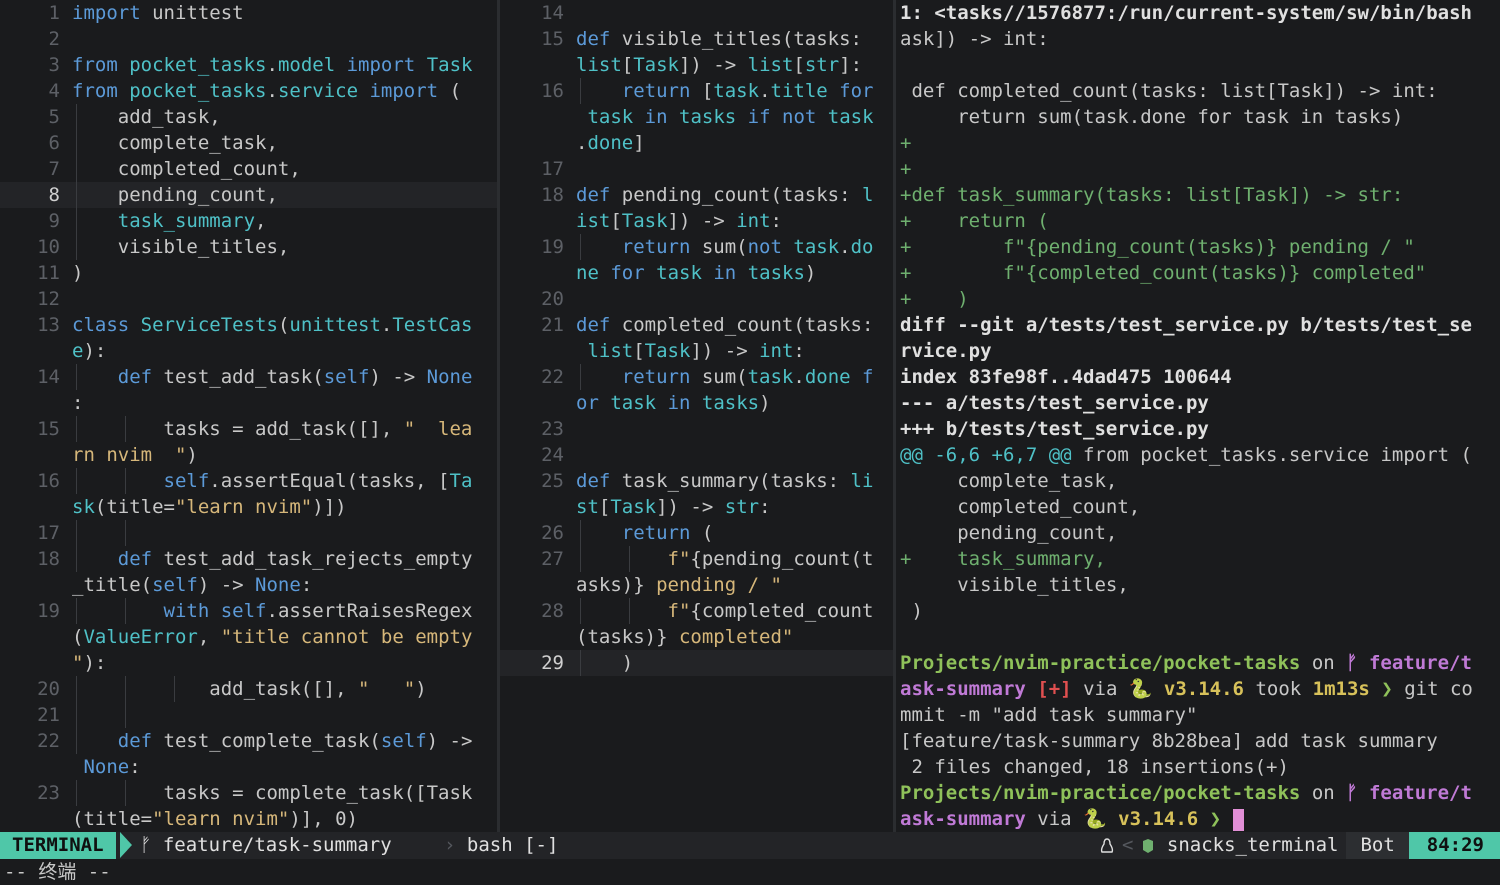 The image size is (1500, 885). Describe the element at coordinates (696, 429) in the screenshot. I see `code-line: 23` at that location.